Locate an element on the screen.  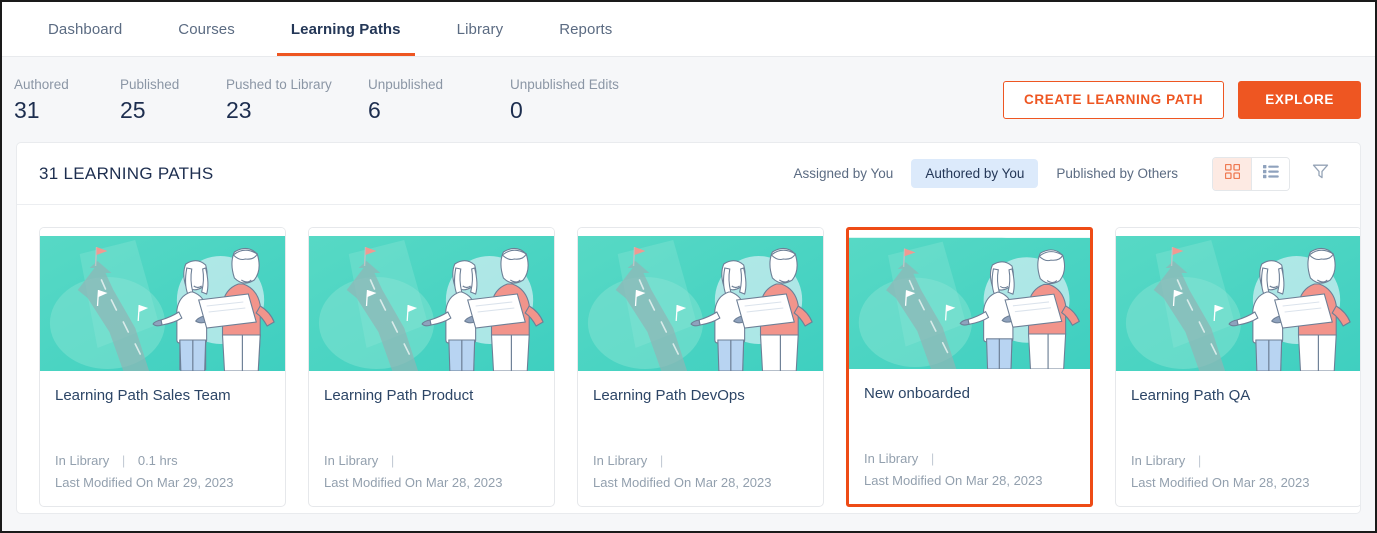
header-actions: CREATE LEARNING PATH EXPLORE is located at coordinates (1182, 99).